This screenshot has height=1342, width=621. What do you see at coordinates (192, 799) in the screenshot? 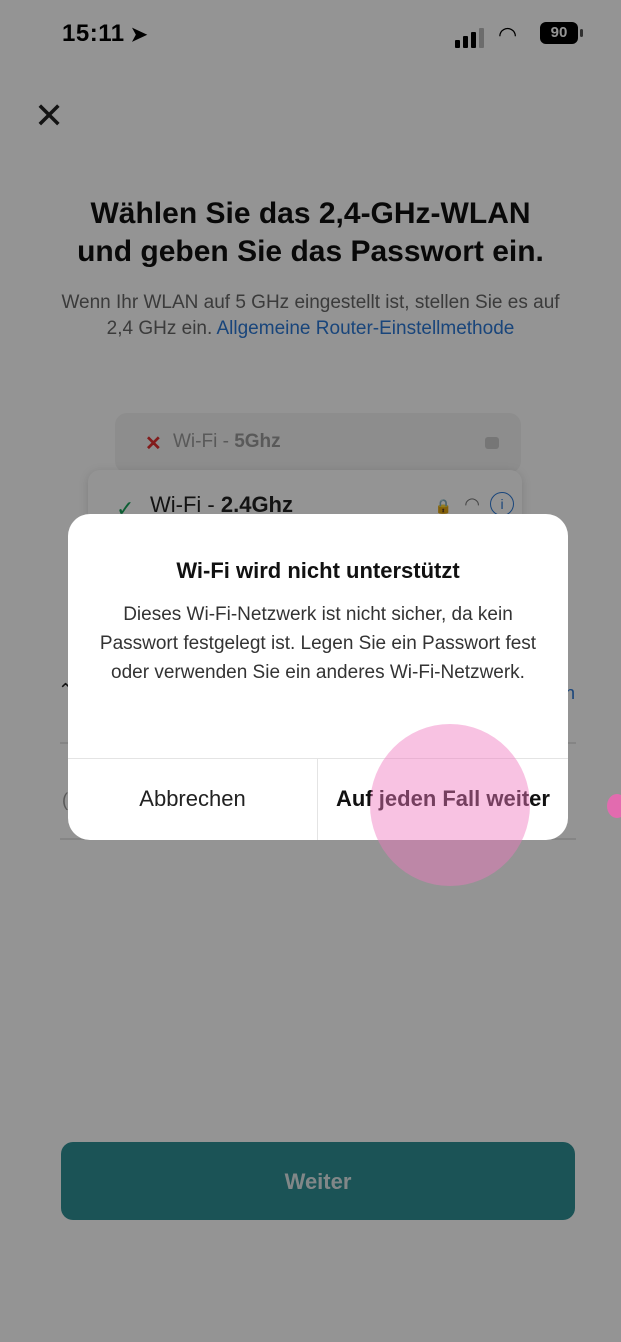
I see `cancel-button: Abbrechen` at bounding box center [192, 799].